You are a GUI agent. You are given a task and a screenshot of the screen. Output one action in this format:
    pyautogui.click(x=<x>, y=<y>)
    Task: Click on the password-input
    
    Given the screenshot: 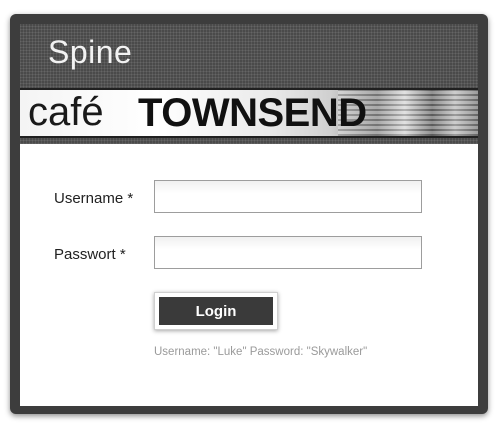 What is the action you would take?
    pyautogui.click(x=288, y=252)
    